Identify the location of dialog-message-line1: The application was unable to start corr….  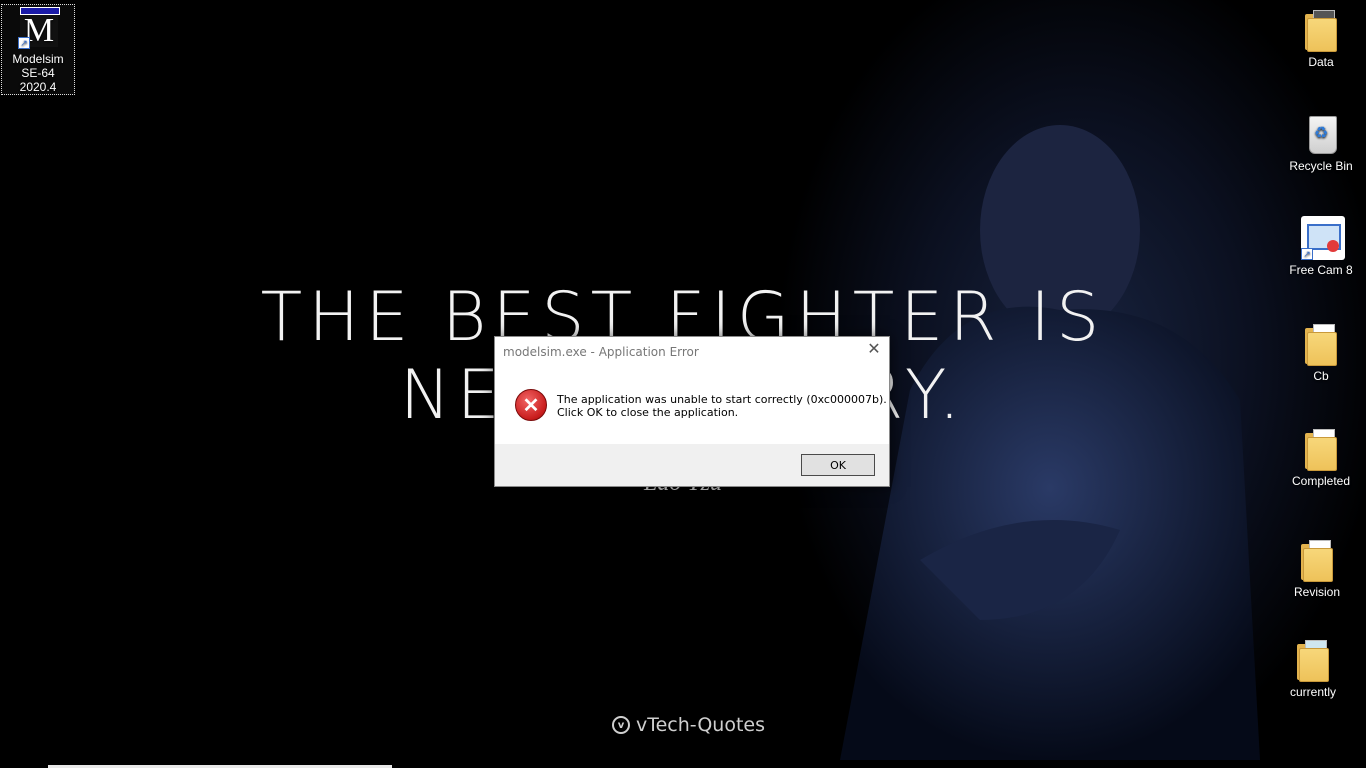
(722, 399).